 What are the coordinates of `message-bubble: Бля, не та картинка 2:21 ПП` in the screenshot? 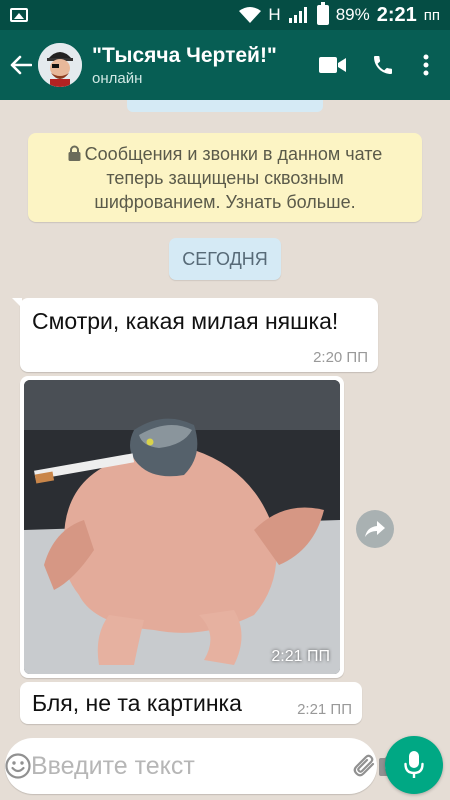 It's located at (191, 703).